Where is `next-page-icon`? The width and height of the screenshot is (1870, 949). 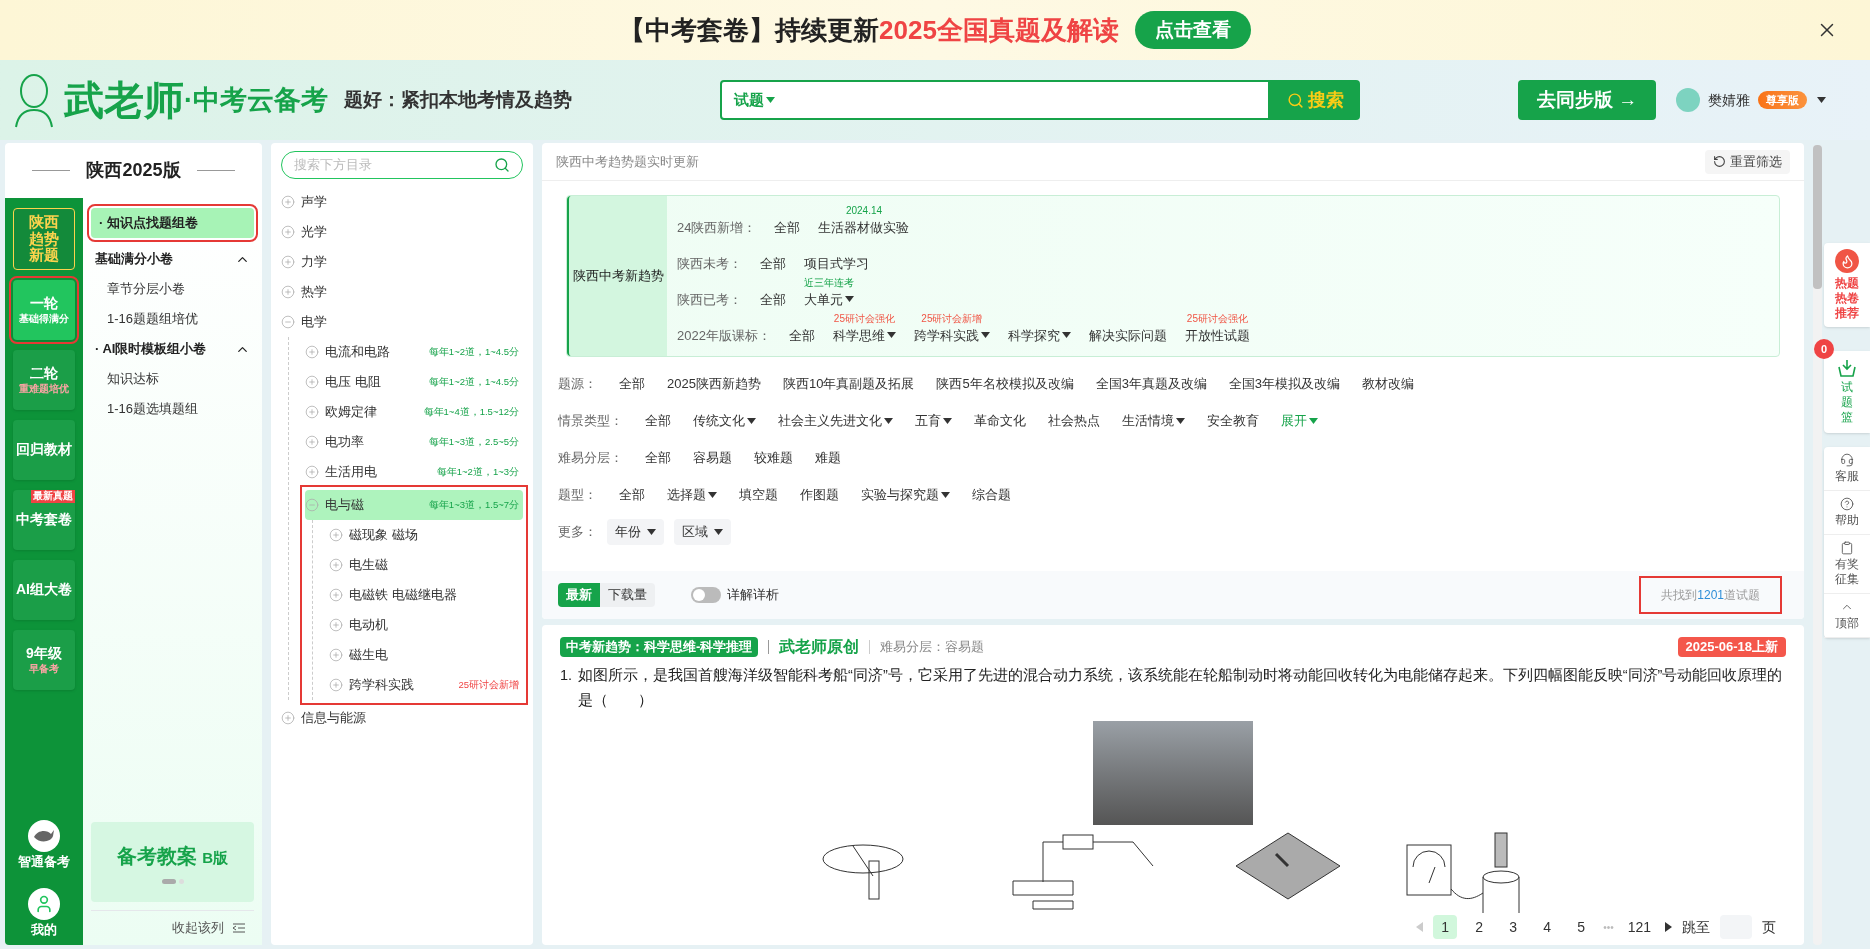
next-page-icon is located at coordinates (1668, 927).